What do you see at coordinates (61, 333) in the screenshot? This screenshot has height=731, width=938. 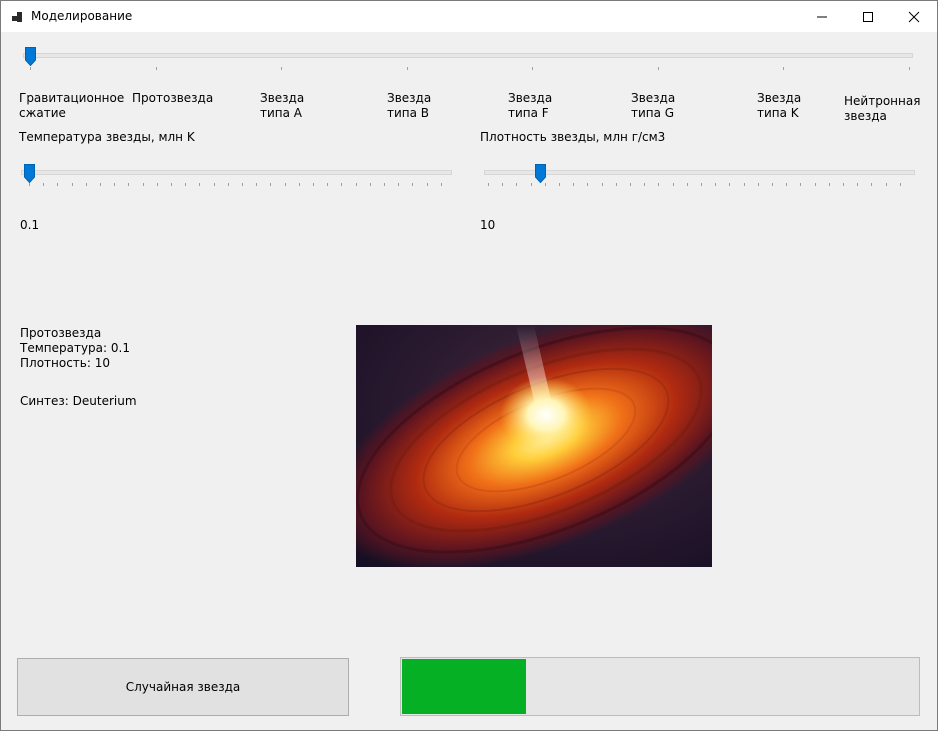 I see `info-stage: Протозвезда` at bounding box center [61, 333].